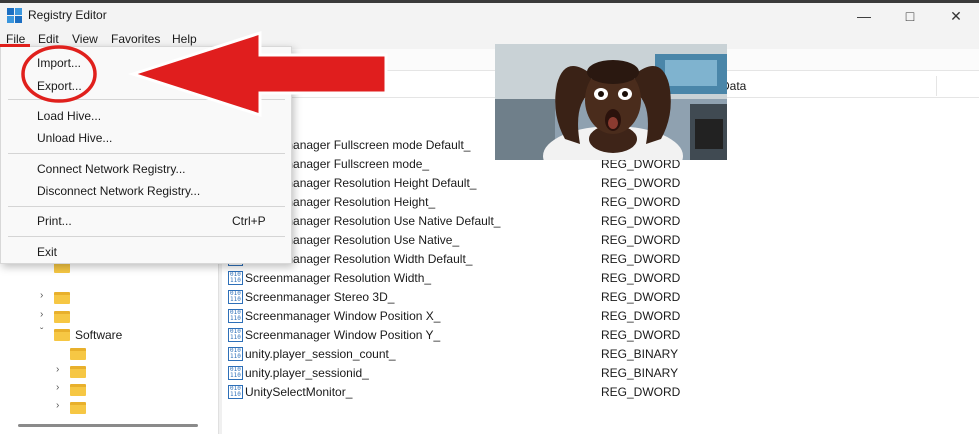 This screenshot has height=434, width=979. I want to click on red-circle-annotation, so click(59, 74).